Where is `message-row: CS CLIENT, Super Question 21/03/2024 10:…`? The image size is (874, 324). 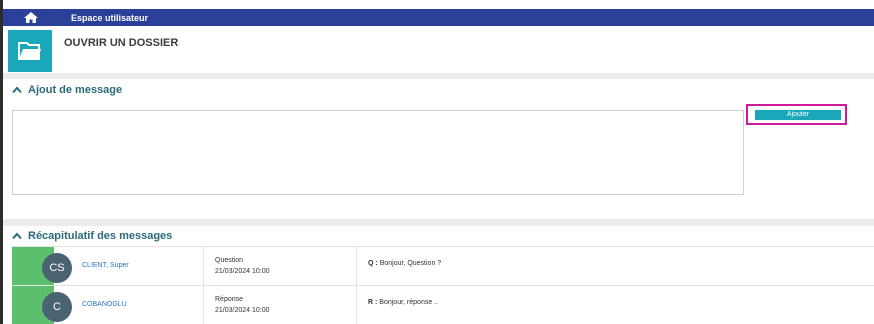
message-row: CS CLIENT, Super Question 21/03/2024 10:… is located at coordinates (443, 265).